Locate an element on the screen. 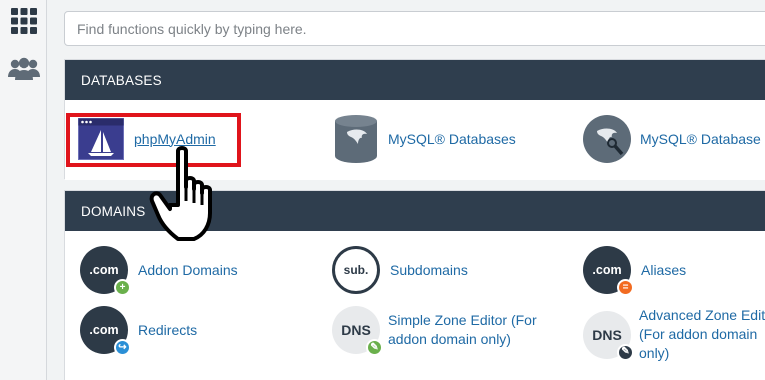  mysql-databases-icon is located at coordinates (356, 139).